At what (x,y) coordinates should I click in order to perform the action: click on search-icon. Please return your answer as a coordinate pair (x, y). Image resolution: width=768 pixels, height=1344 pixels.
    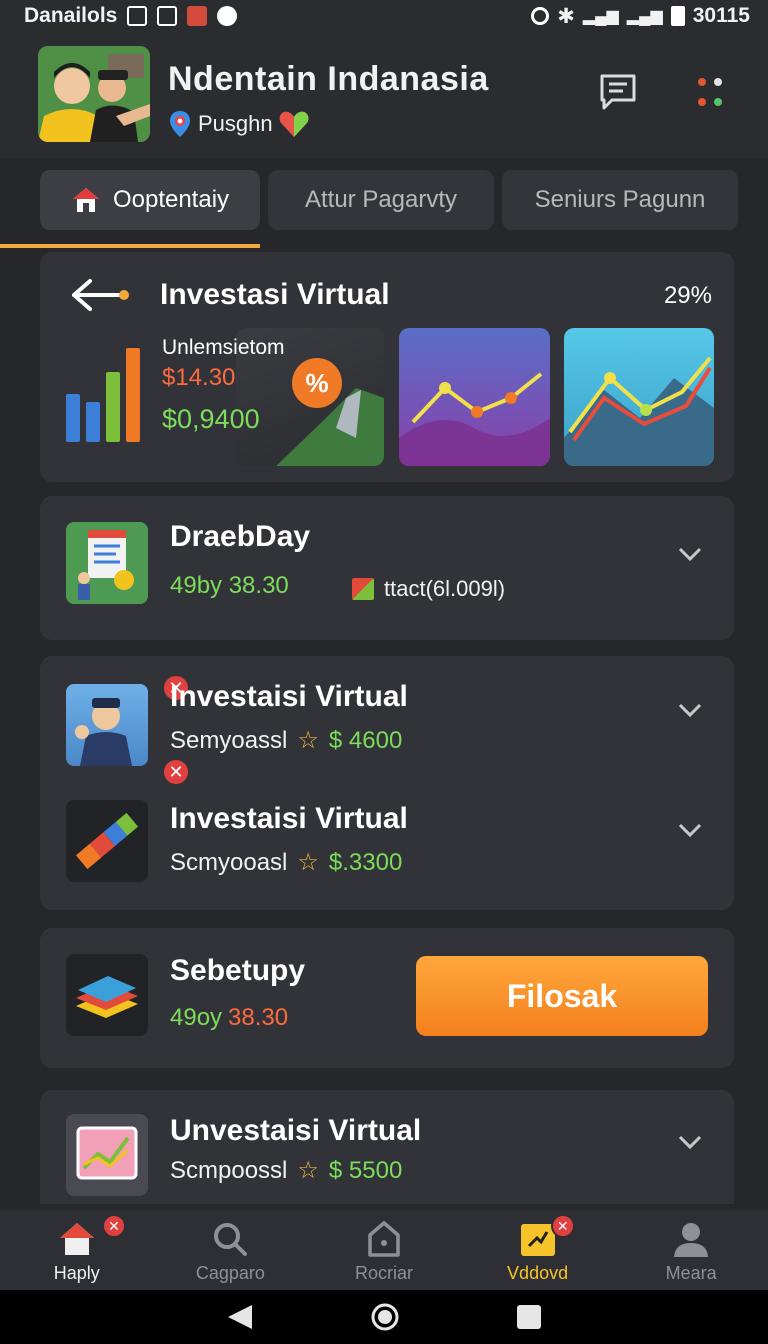
    Looking at the image, I should click on (231, 1239).